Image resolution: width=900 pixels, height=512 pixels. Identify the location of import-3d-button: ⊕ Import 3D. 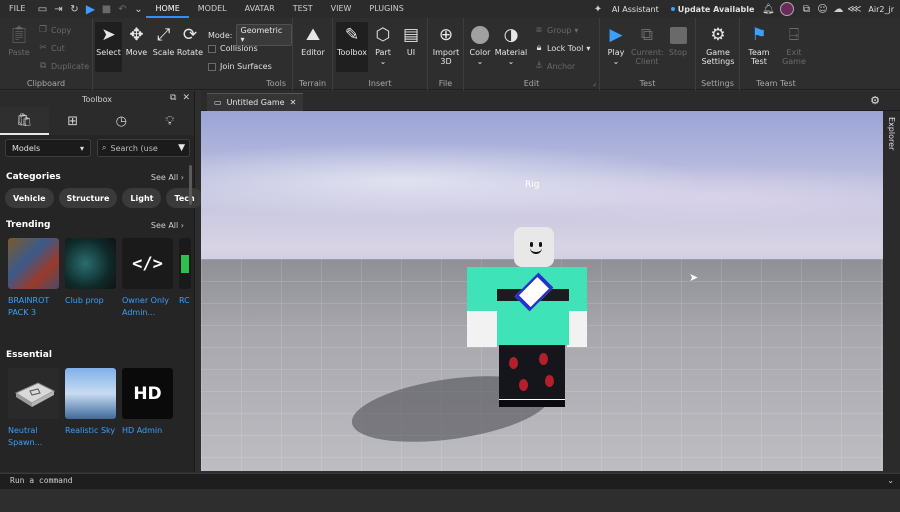
(446, 44).